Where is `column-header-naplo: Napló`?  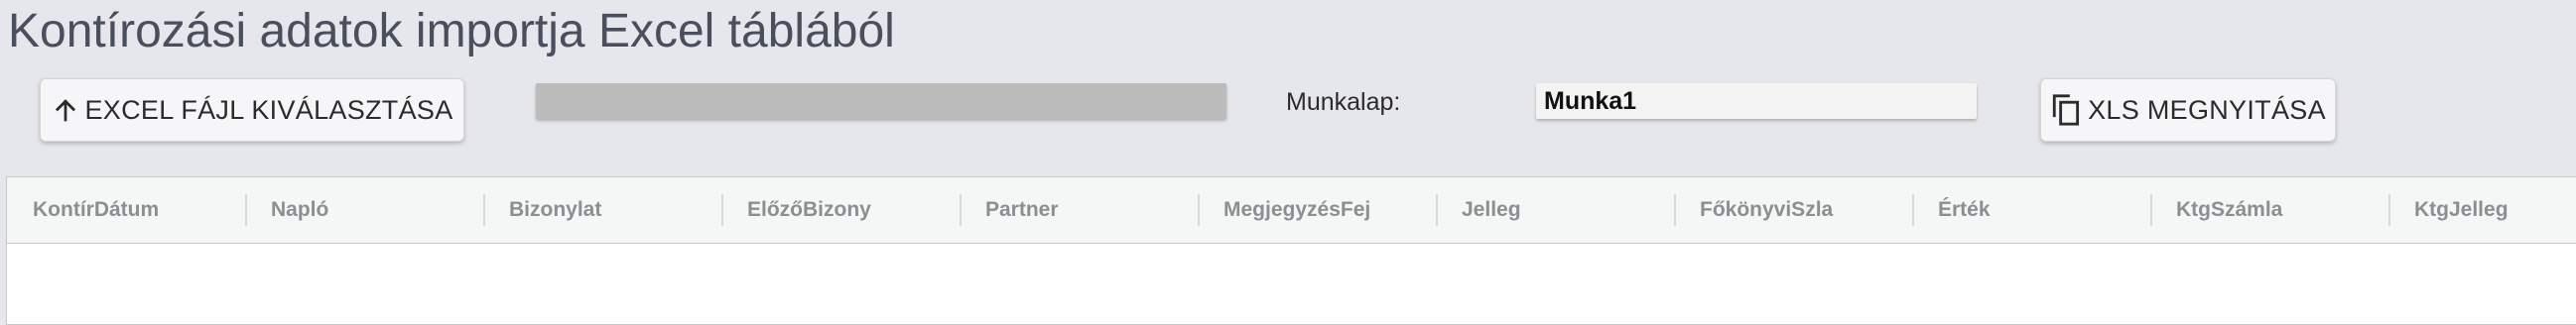
column-header-naplo: Napló is located at coordinates (364, 210).